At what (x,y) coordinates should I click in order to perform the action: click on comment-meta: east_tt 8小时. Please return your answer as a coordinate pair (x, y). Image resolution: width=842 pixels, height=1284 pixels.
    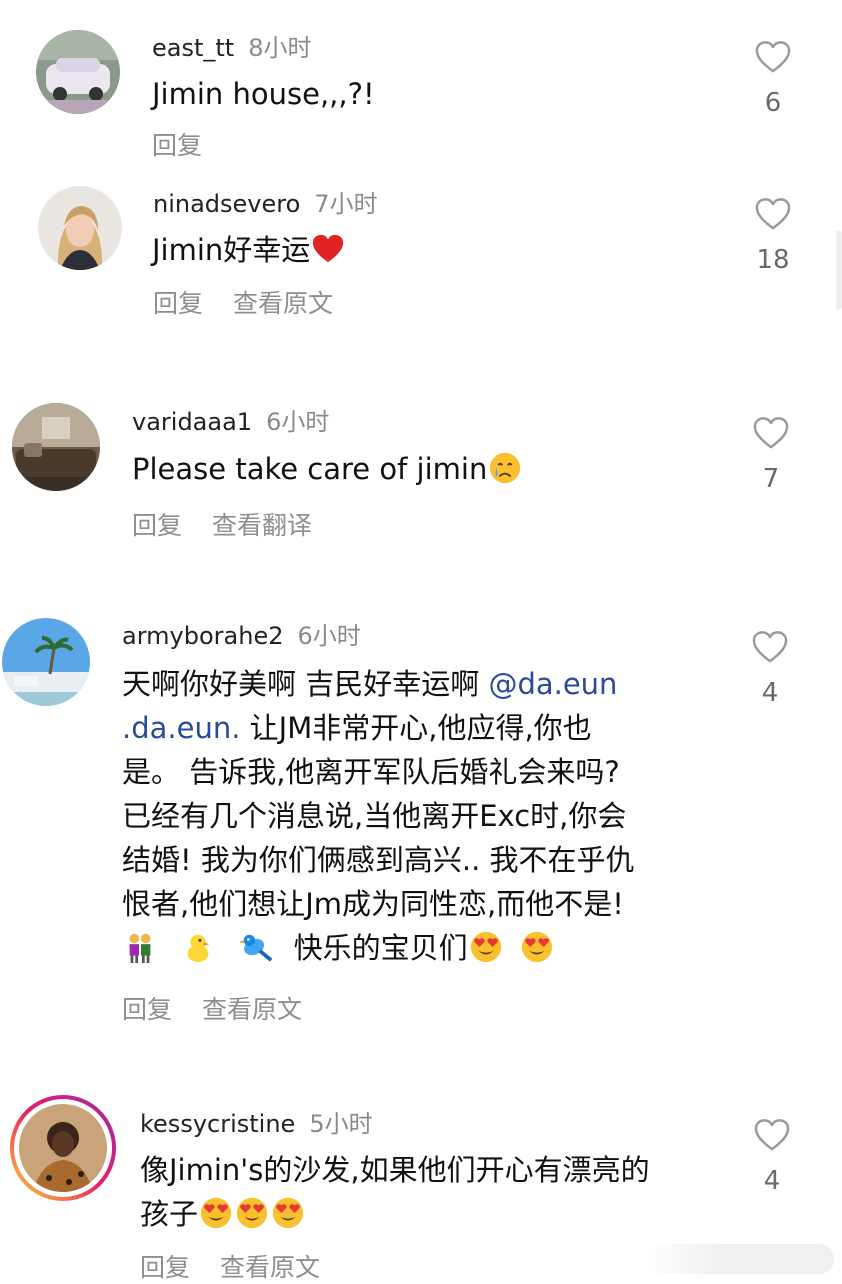
    Looking at the image, I should click on (232, 45).